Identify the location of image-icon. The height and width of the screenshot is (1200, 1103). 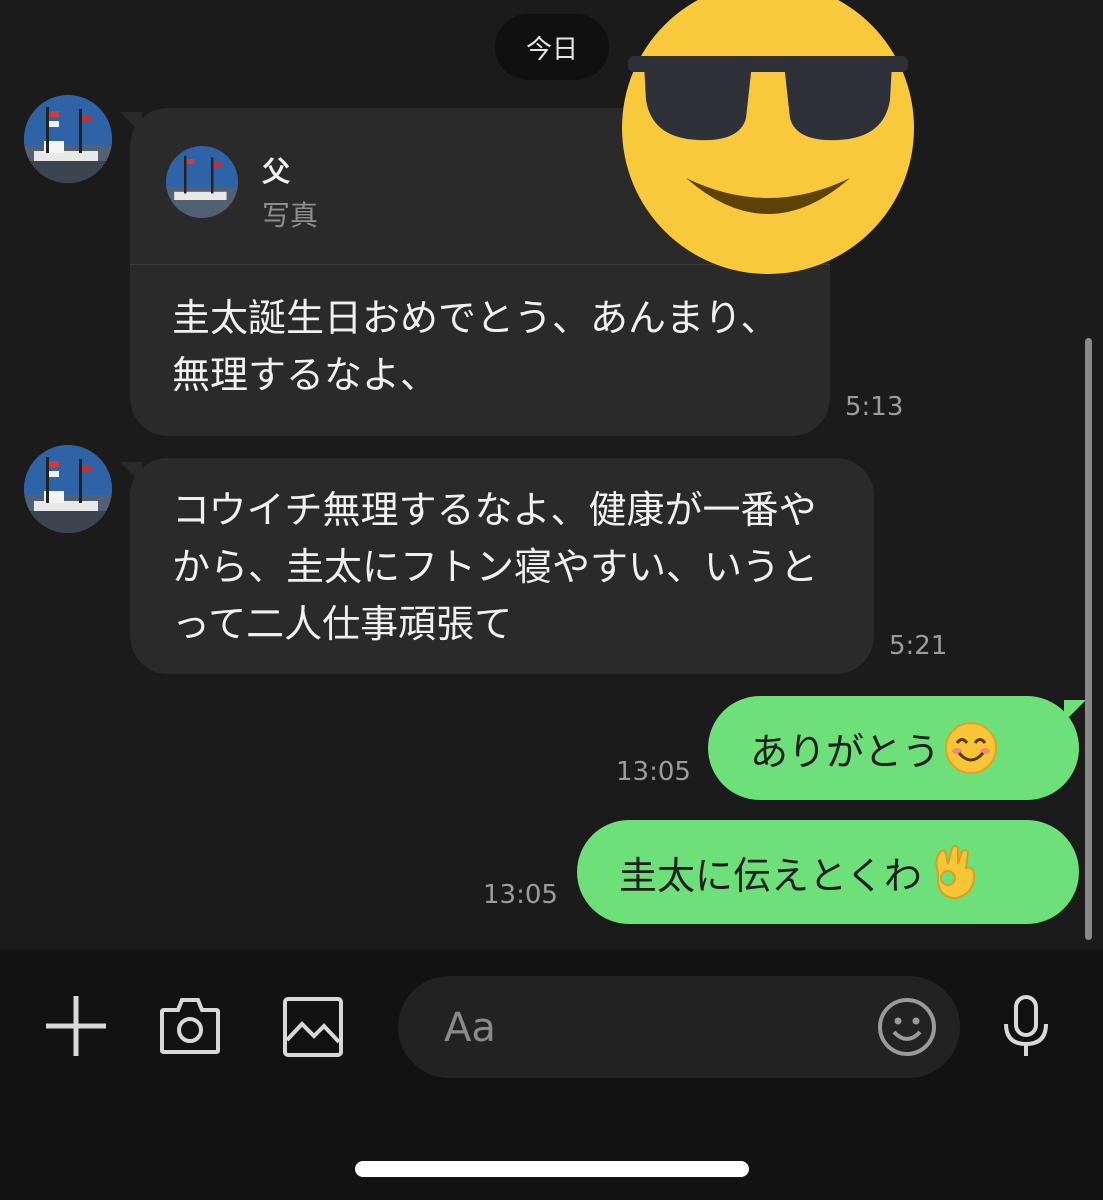
(313, 1027).